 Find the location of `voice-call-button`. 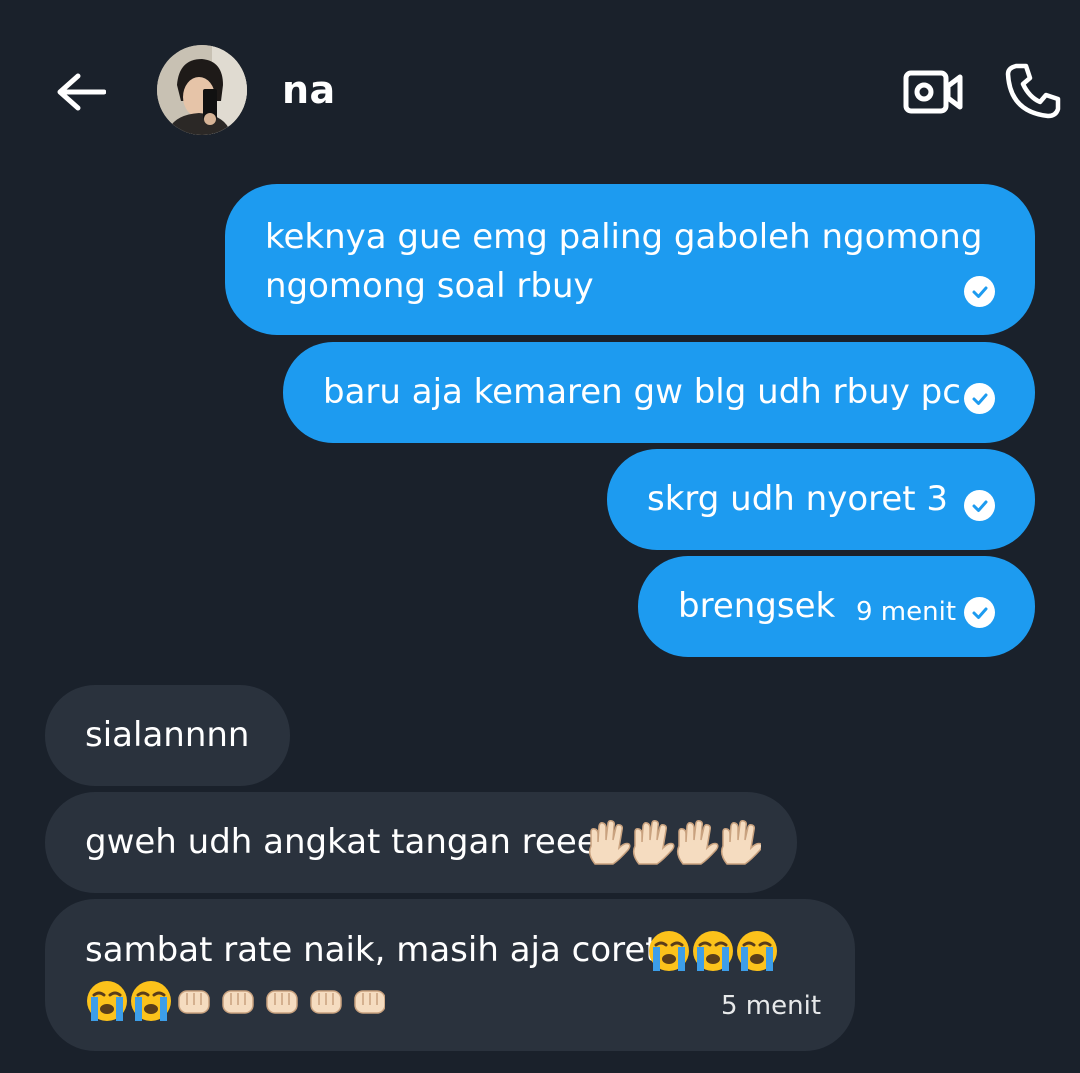

voice-call-button is located at coordinates (1033, 91).